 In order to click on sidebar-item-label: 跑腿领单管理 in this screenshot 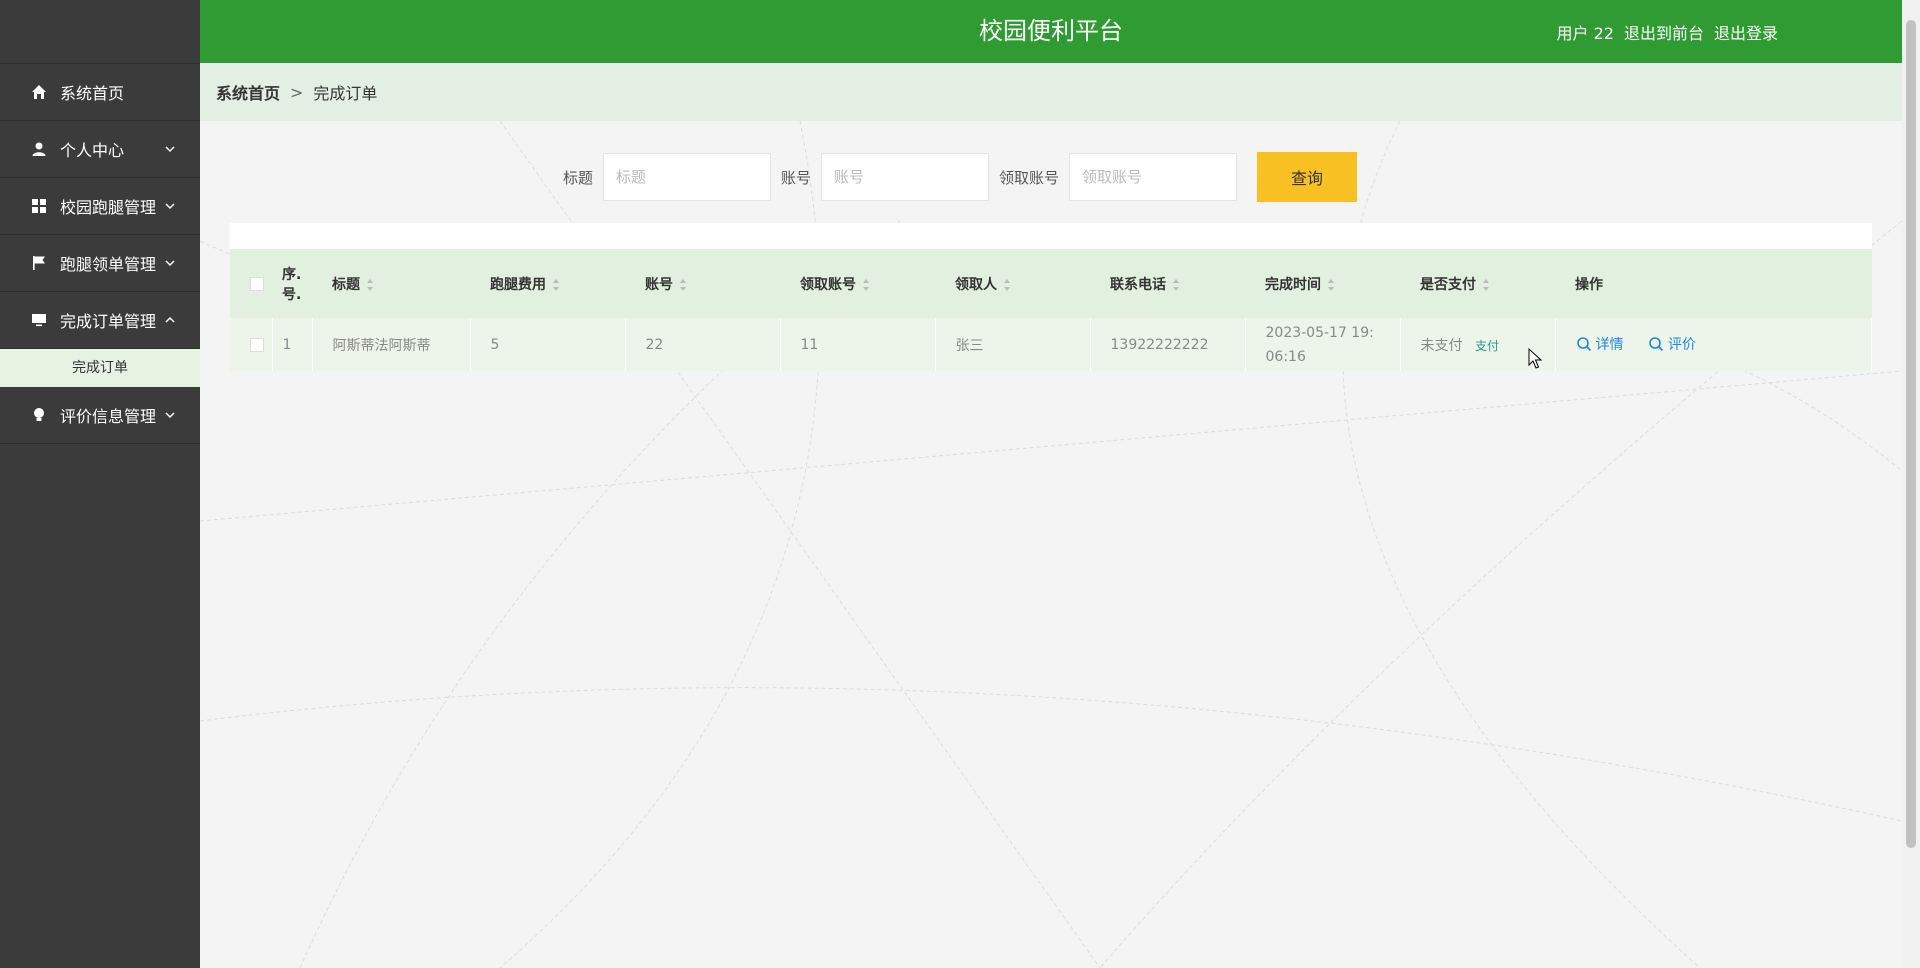, I will do `click(108, 264)`.